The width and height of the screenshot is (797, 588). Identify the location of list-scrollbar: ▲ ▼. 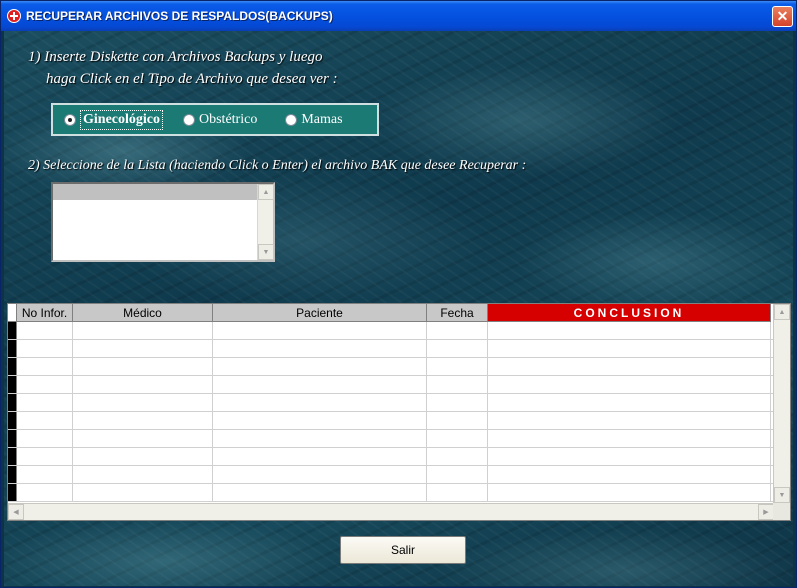
(265, 222).